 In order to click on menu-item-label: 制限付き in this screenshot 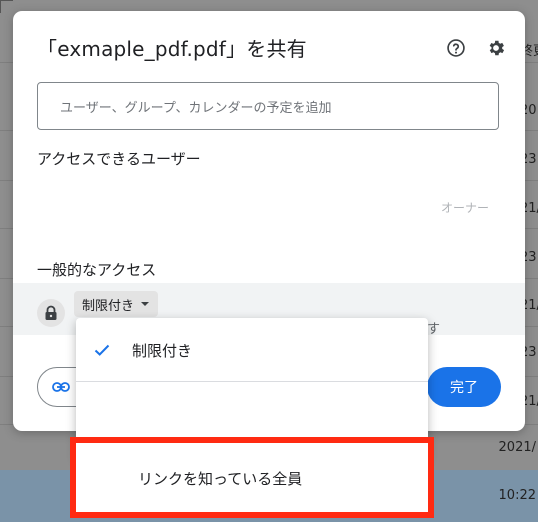, I will do `click(162, 350)`.